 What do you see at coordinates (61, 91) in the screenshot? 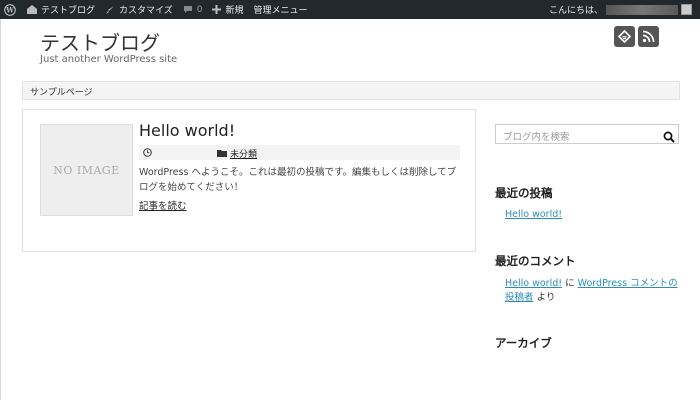
I see `nav-item-sample-page: サンプルページ` at bounding box center [61, 91].